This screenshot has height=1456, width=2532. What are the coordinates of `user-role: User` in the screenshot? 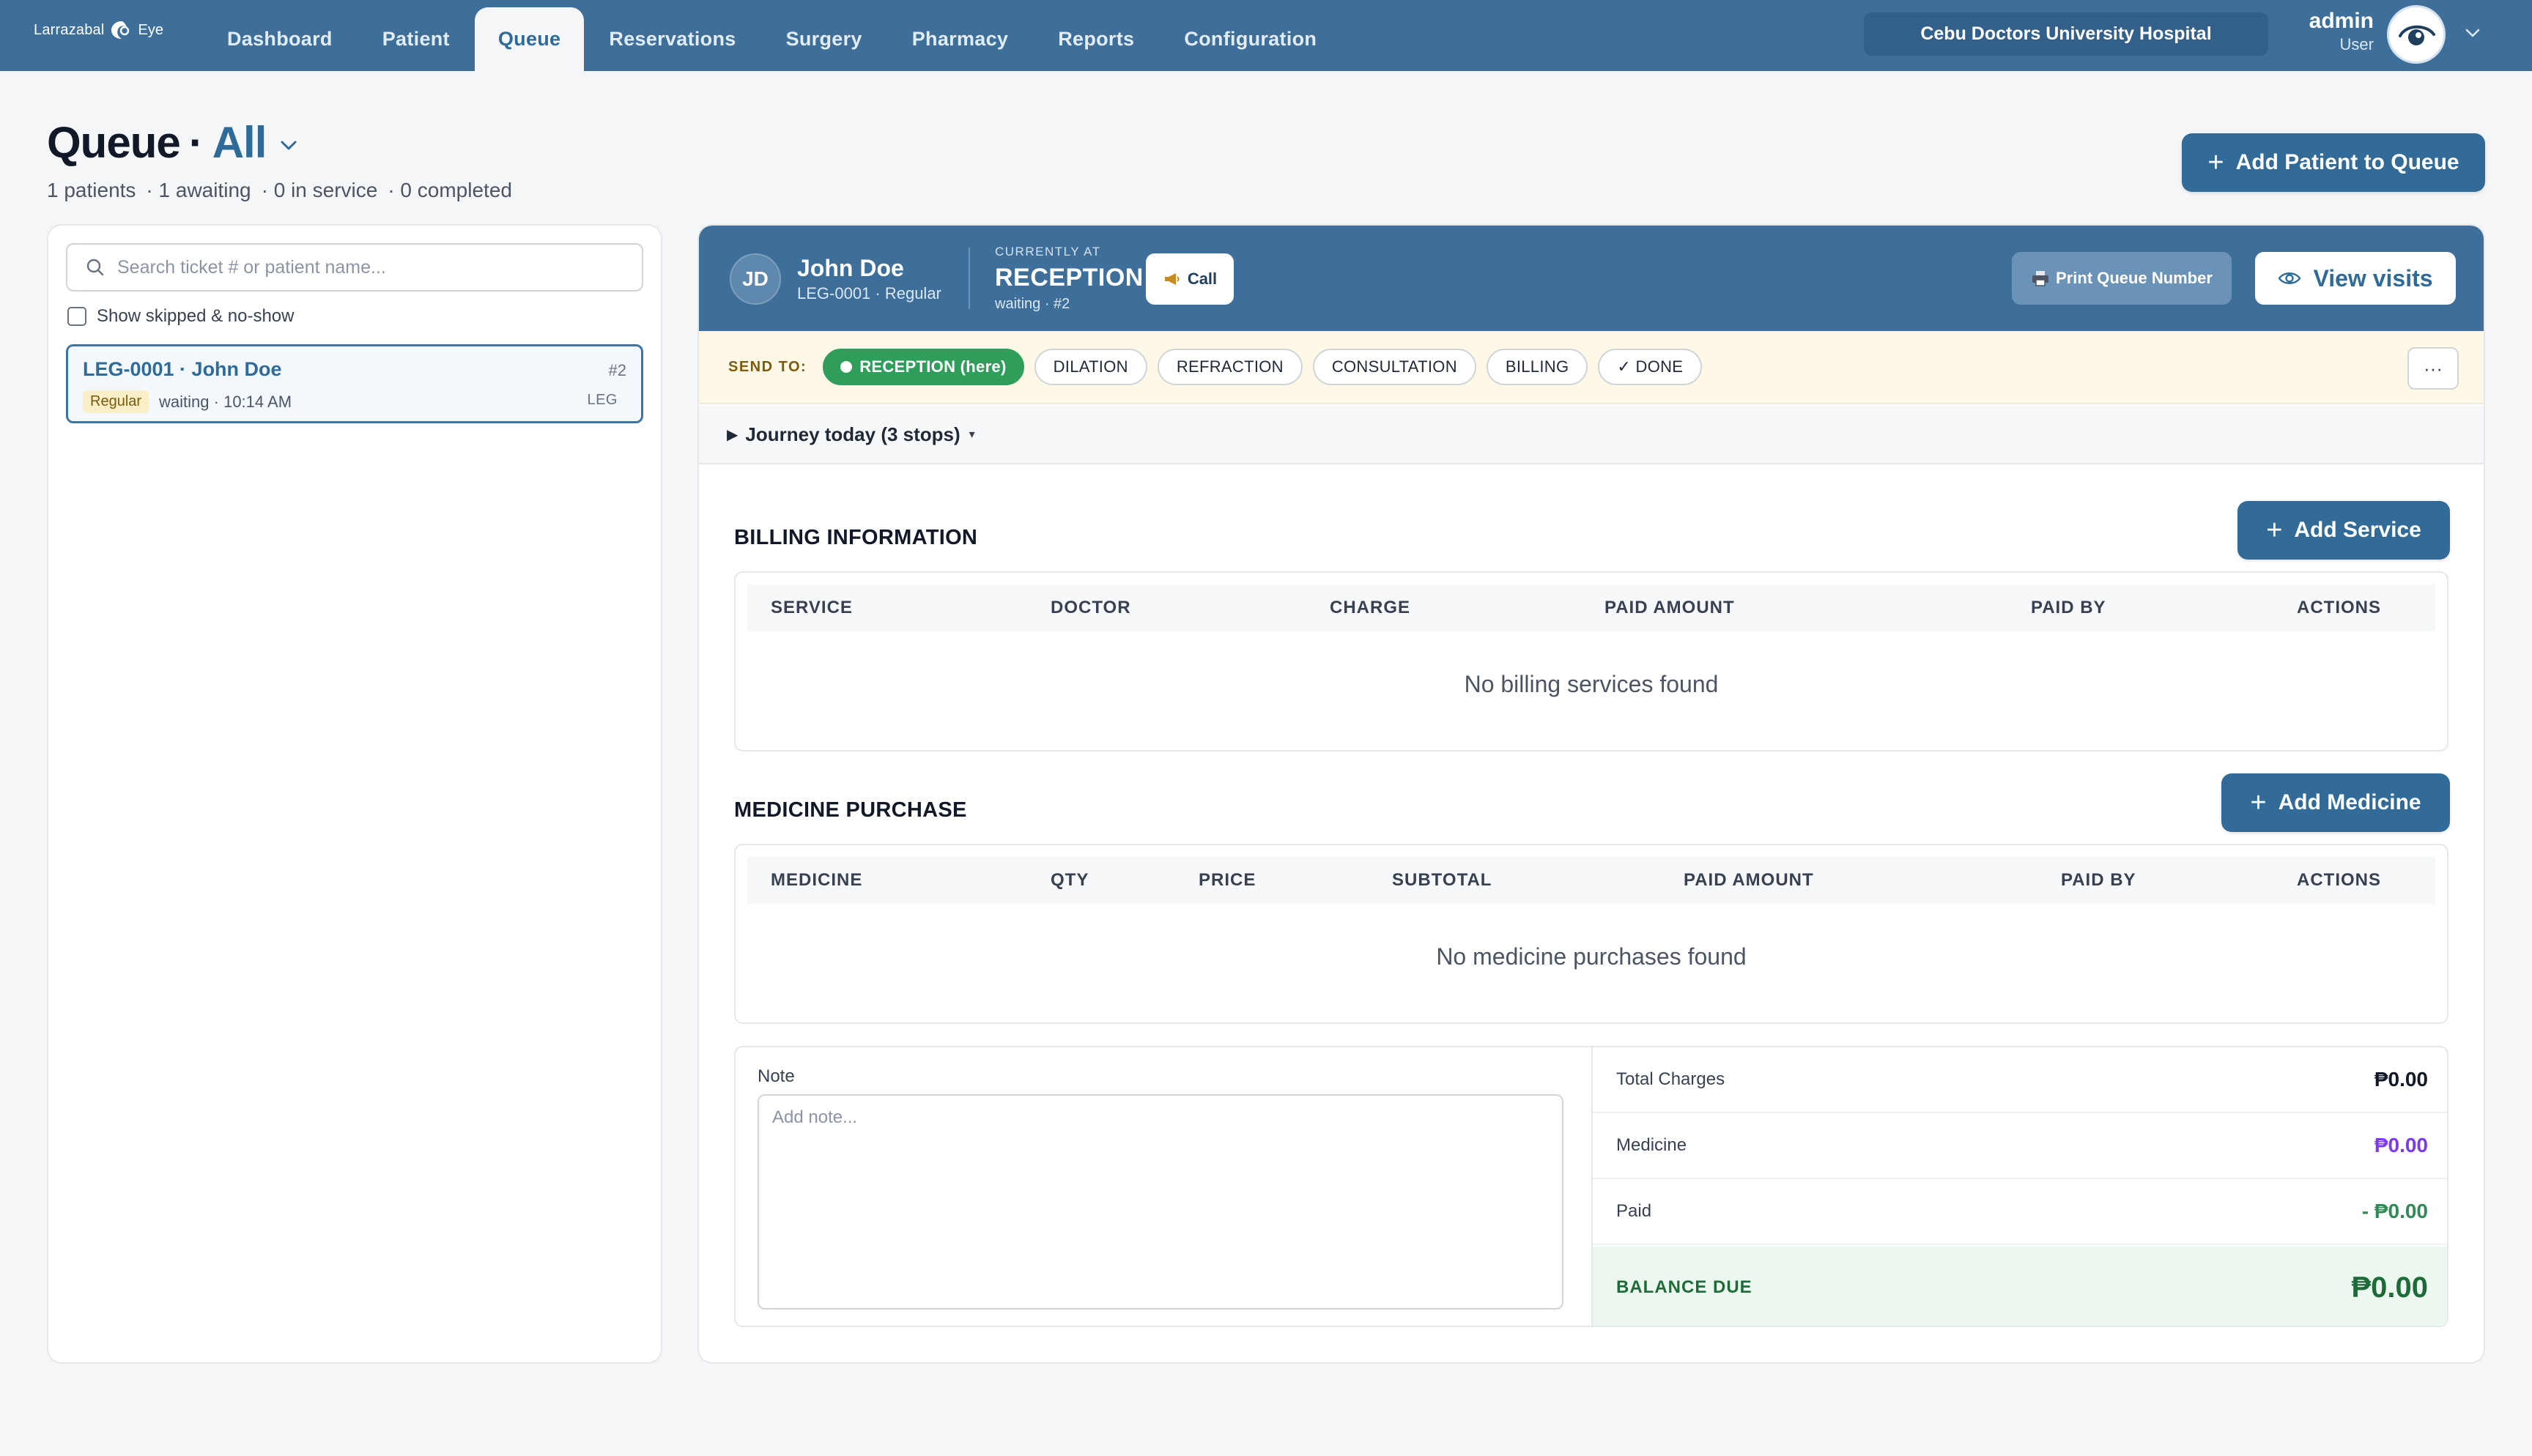 It's located at (2356, 44).